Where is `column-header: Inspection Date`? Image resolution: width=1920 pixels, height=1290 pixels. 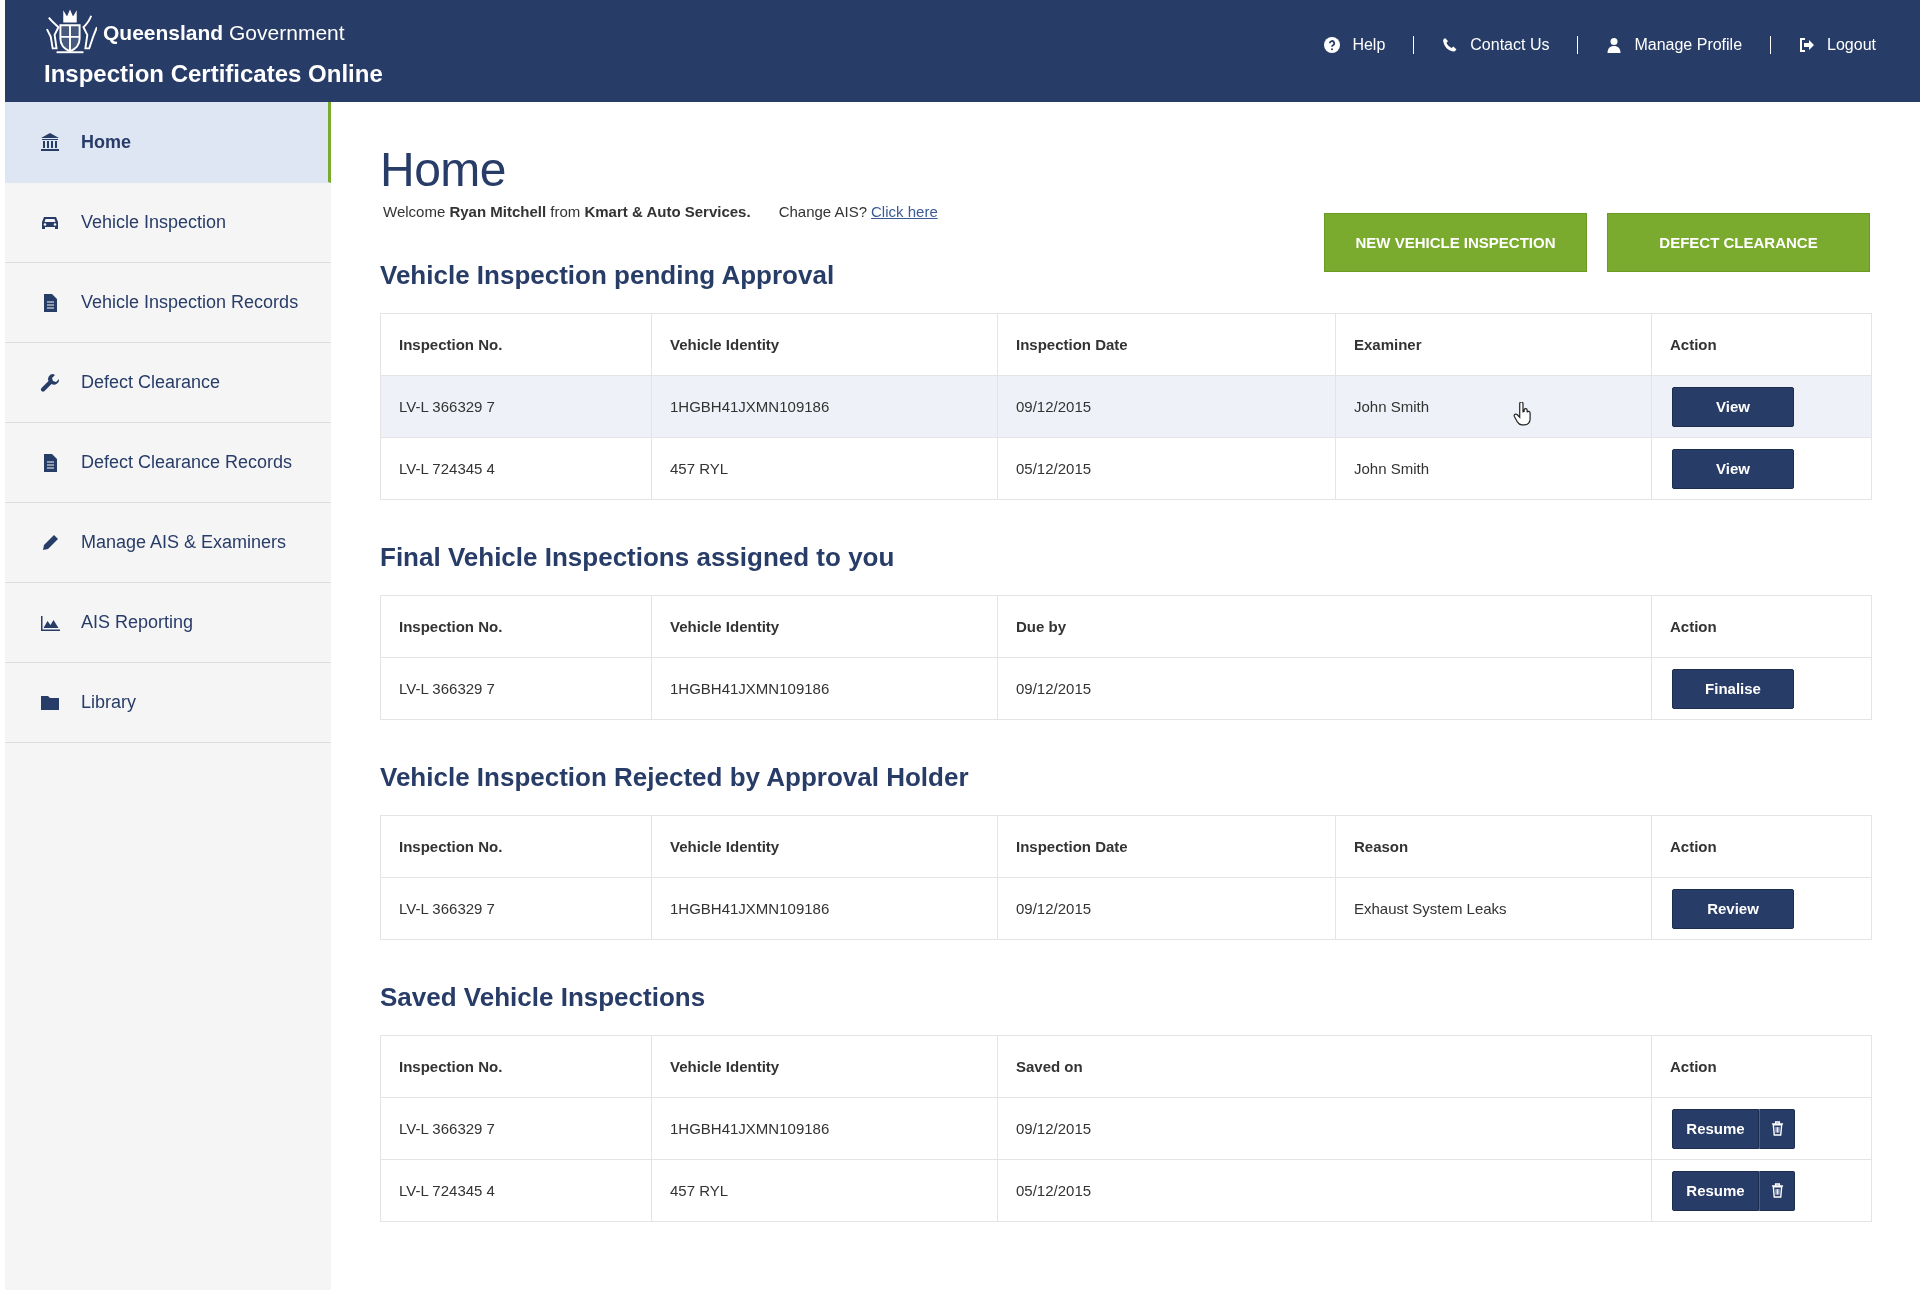
column-header: Inspection Date is located at coordinates (1166, 846).